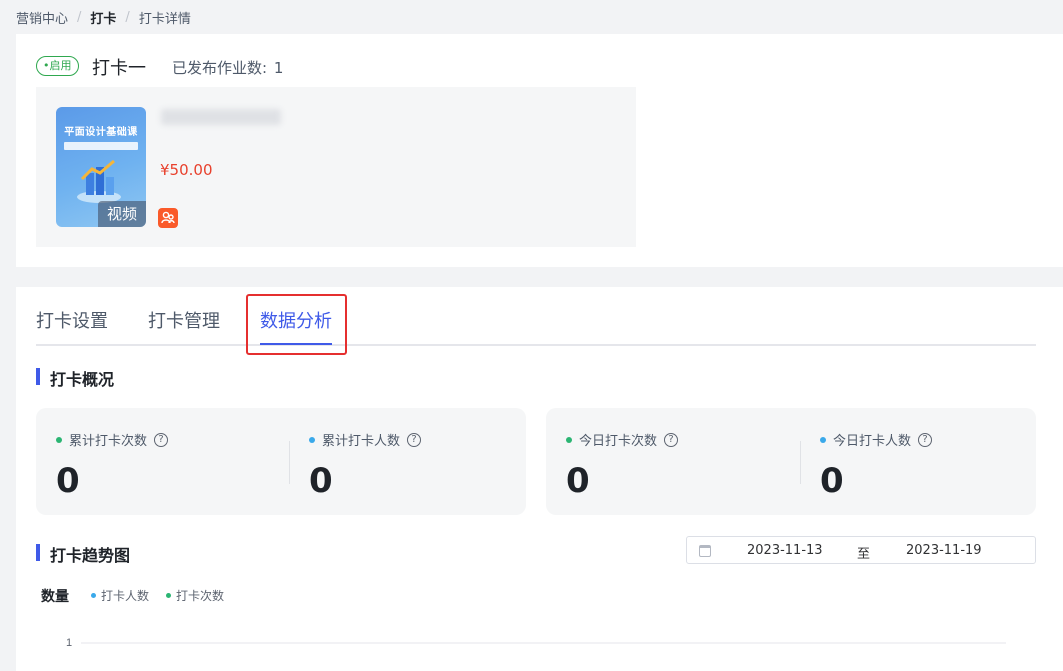 The image size is (1063, 671). I want to click on legend-item-users: 打卡人数, so click(120, 595).